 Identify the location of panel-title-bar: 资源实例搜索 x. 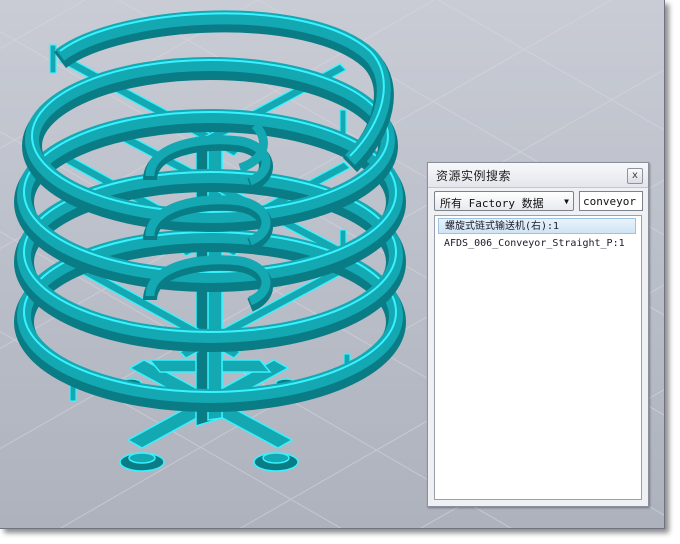
(538, 175).